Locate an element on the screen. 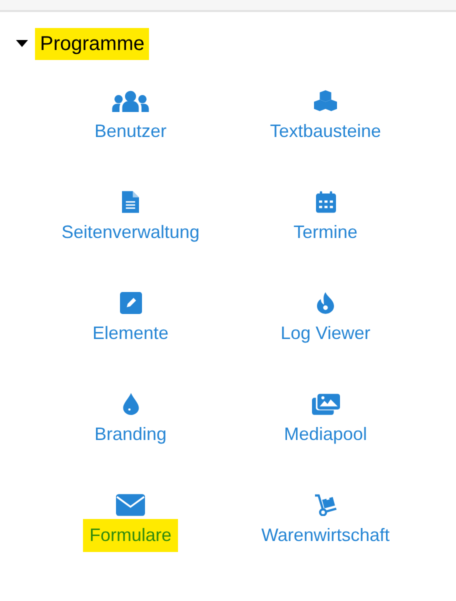  cubes-icon is located at coordinates (325, 101).